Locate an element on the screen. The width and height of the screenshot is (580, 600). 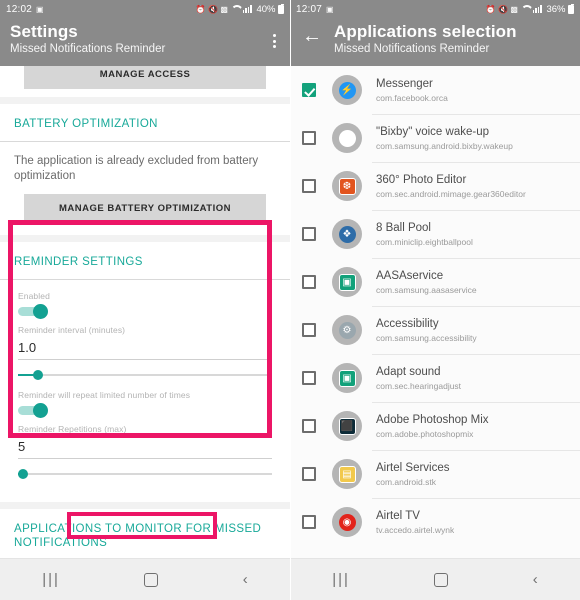
panel-divider is located at coordinates (290, 300).